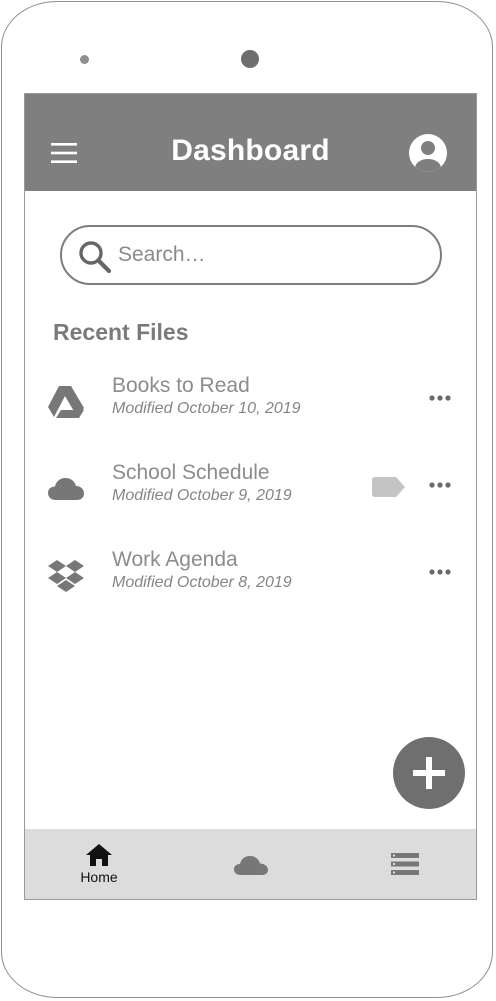 The image size is (496, 1001). Describe the element at coordinates (175, 559) in the screenshot. I see `file-name: Work Agenda` at that location.